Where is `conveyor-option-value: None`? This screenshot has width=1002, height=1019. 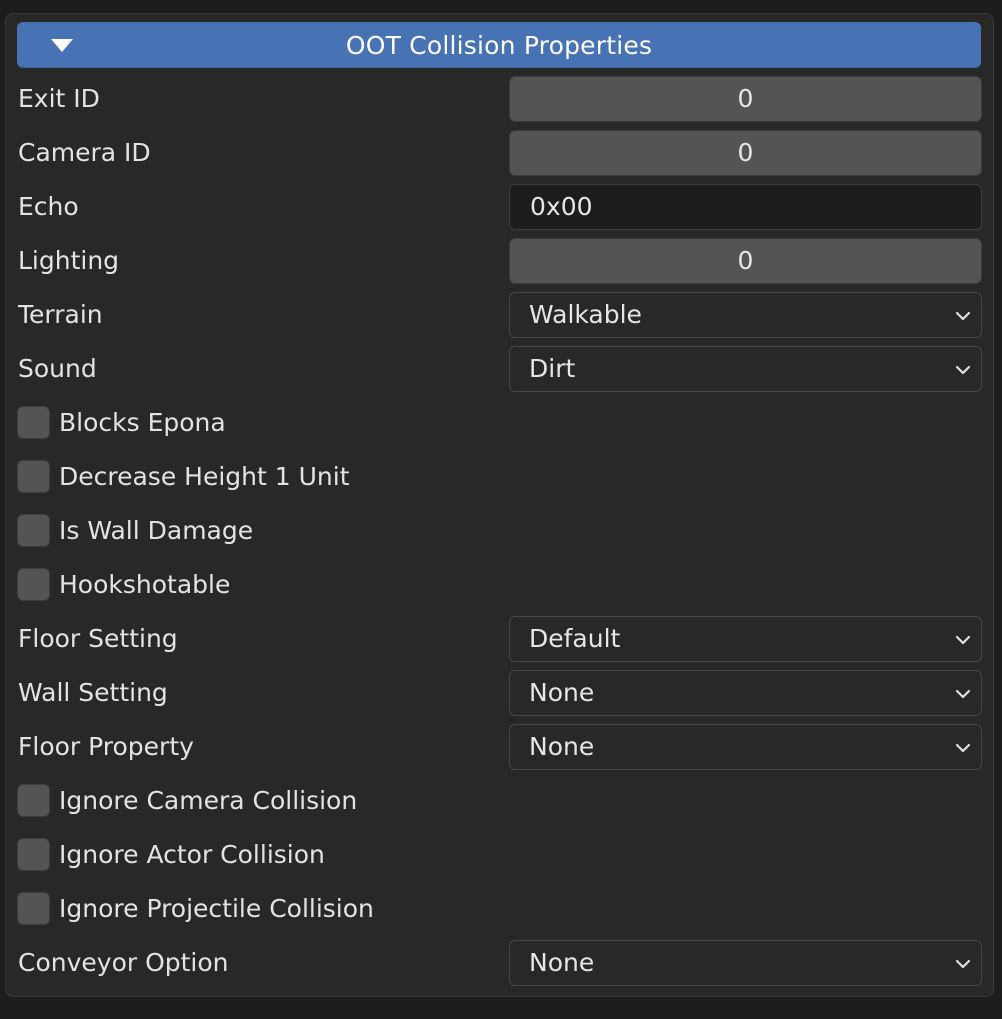
conveyor-option-value: None is located at coordinates (562, 962).